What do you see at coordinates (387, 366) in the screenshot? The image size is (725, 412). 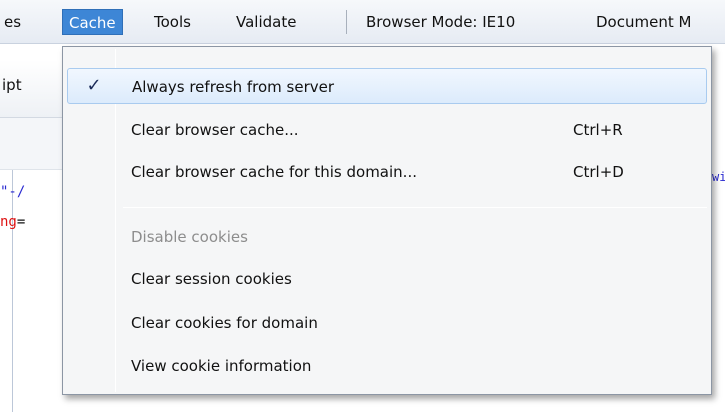 I see `menu-item-view-cookie-info: View cookie information` at bounding box center [387, 366].